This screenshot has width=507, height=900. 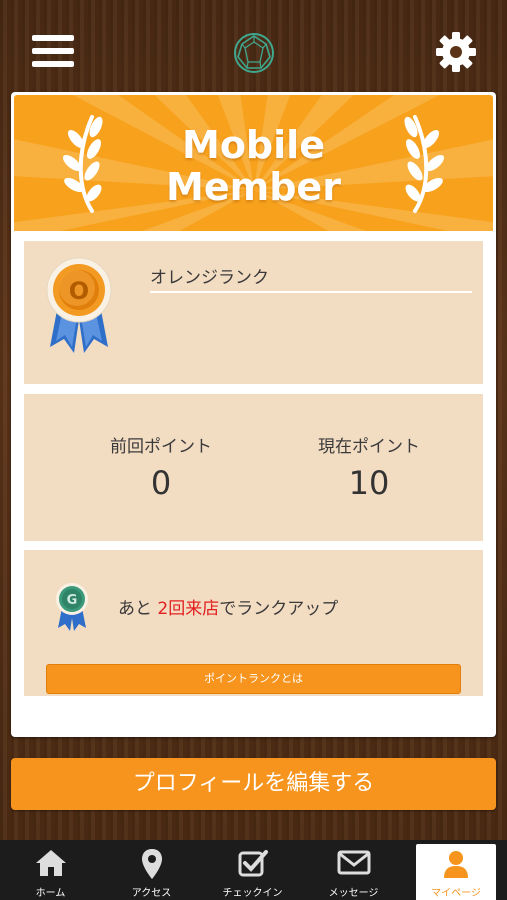 I want to click on tab-mypage-label: マイページ, so click(x=456, y=893).